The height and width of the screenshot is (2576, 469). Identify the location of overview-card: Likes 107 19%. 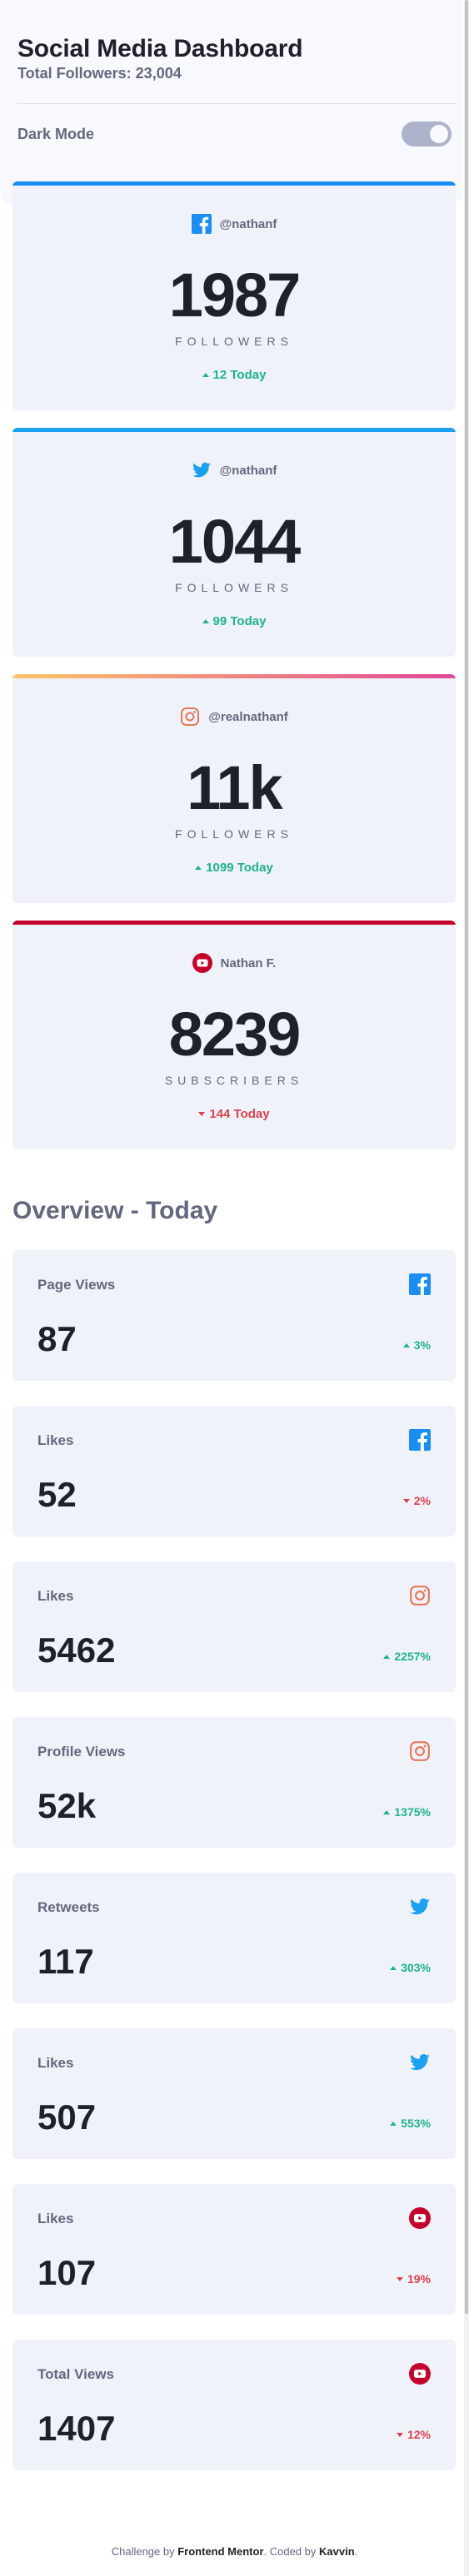
(234, 2249).